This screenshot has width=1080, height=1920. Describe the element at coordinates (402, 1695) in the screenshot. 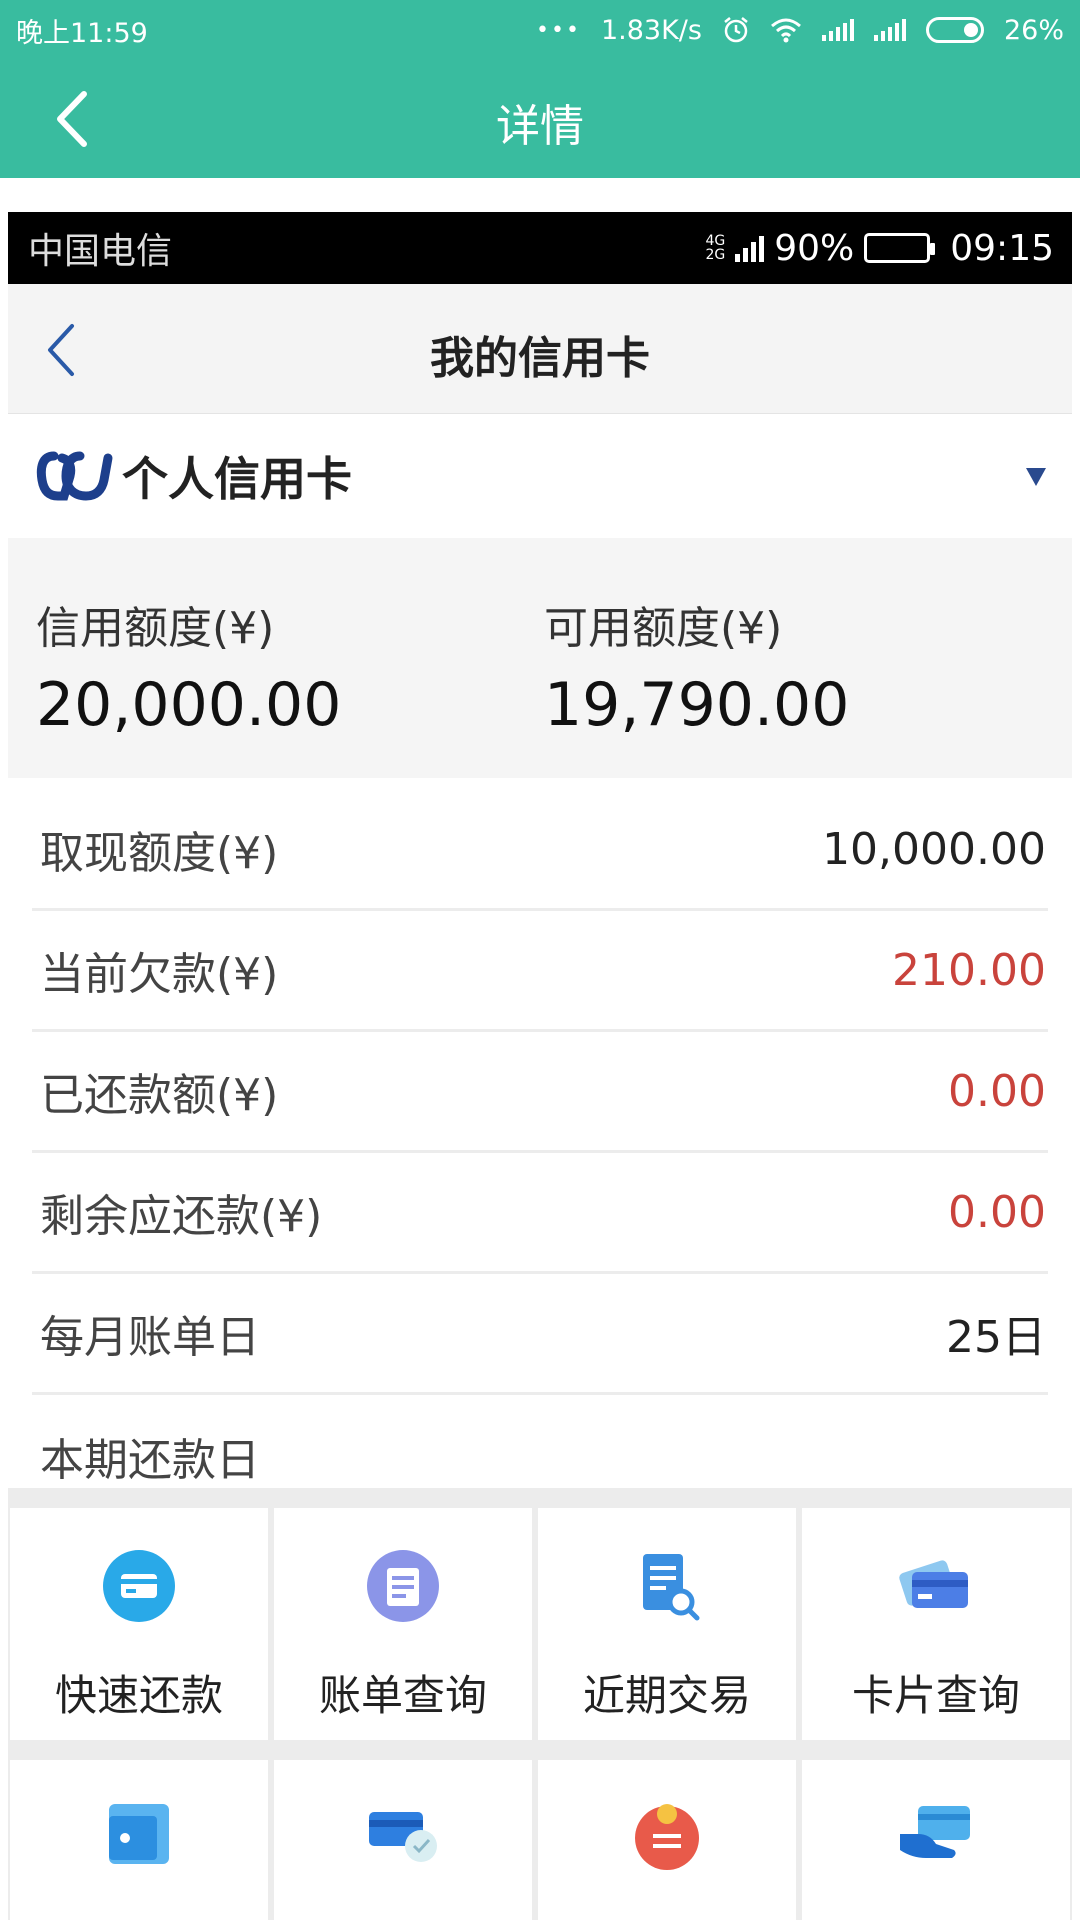

I see `tile-label: 账单查询` at that location.